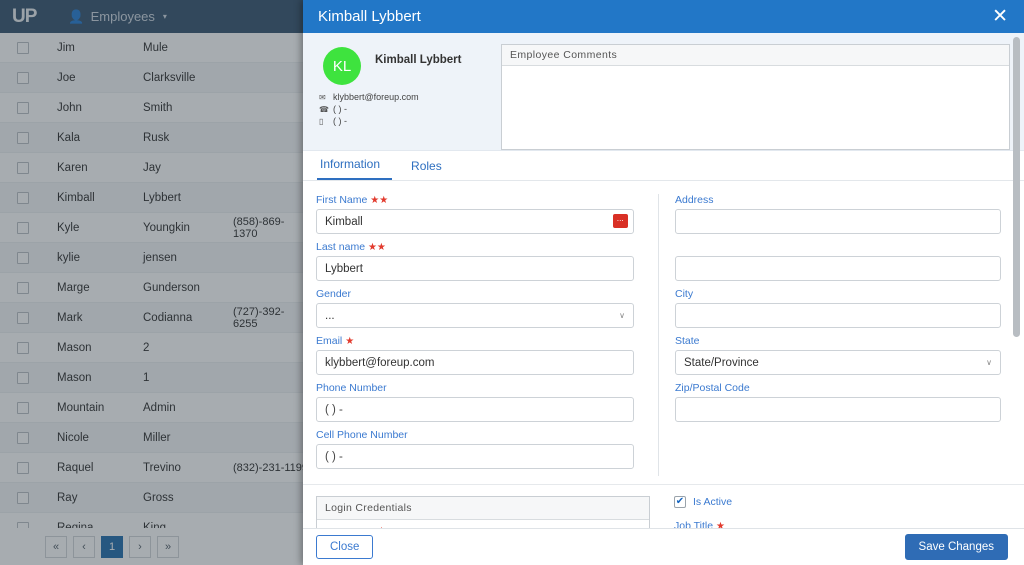 Image resolution: width=1024 pixels, height=565 pixels. I want to click on table-row: kylie jensen, so click(154, 258).